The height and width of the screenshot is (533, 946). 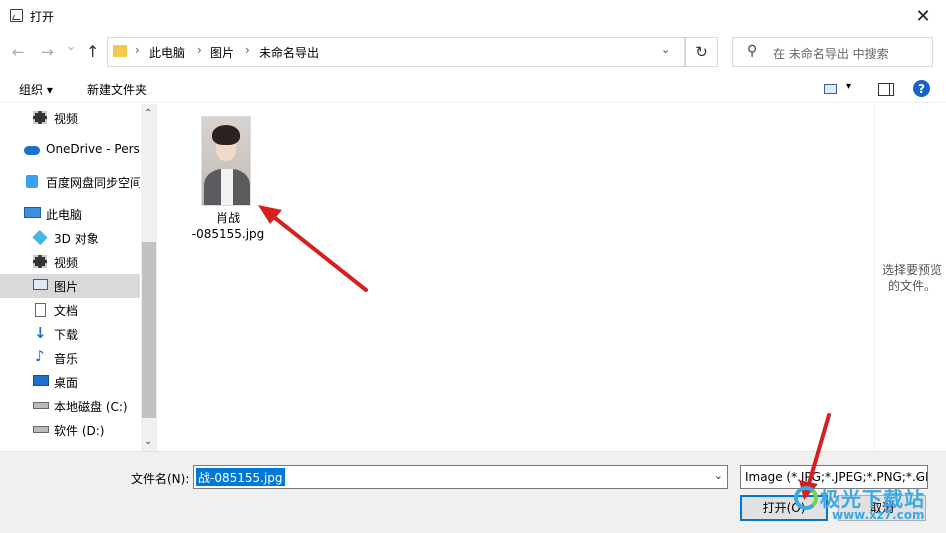 I want to click on preview-pane-icon, so click(x=886, y=89).